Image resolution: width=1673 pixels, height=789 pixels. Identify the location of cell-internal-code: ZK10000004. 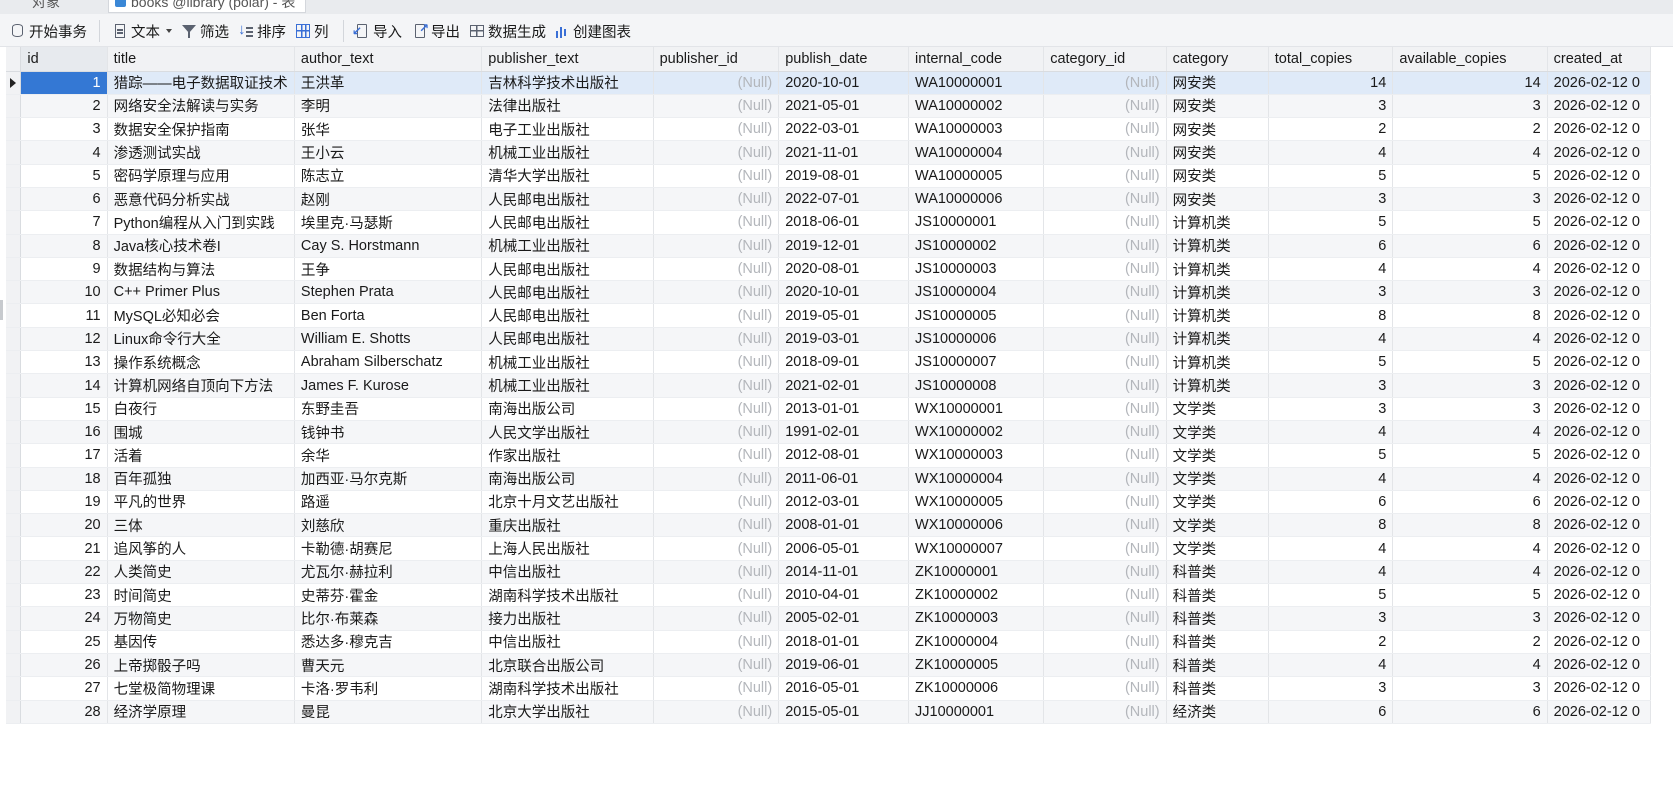
(976, 642).